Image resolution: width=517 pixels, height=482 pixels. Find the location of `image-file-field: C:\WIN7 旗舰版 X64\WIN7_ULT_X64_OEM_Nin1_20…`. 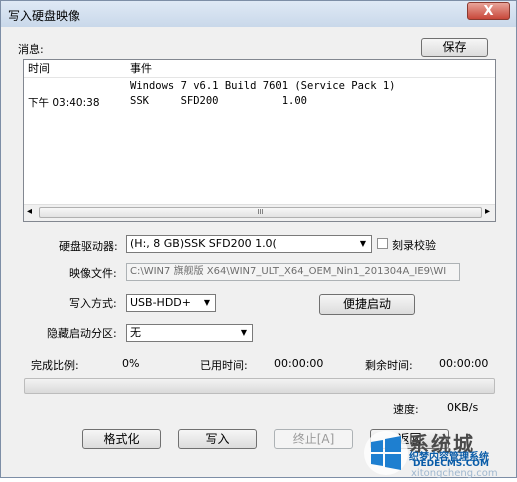

image-file-field: C:\WIN7 旗舰版 X64\WIN7_ULT_X64_OEM_Nin1_20… is located at coordinates (293, 272).